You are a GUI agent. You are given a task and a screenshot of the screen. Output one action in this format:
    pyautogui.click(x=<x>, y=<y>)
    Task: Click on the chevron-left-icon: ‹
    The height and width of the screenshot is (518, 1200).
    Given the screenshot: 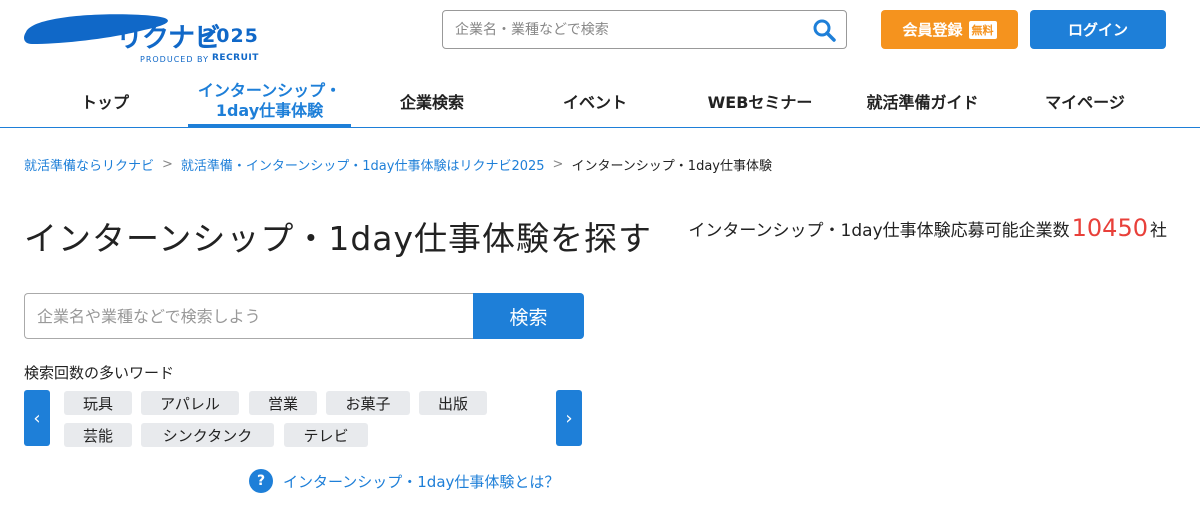 What is the action you would take?
    pyautogui.click(x=37, y=418)
    